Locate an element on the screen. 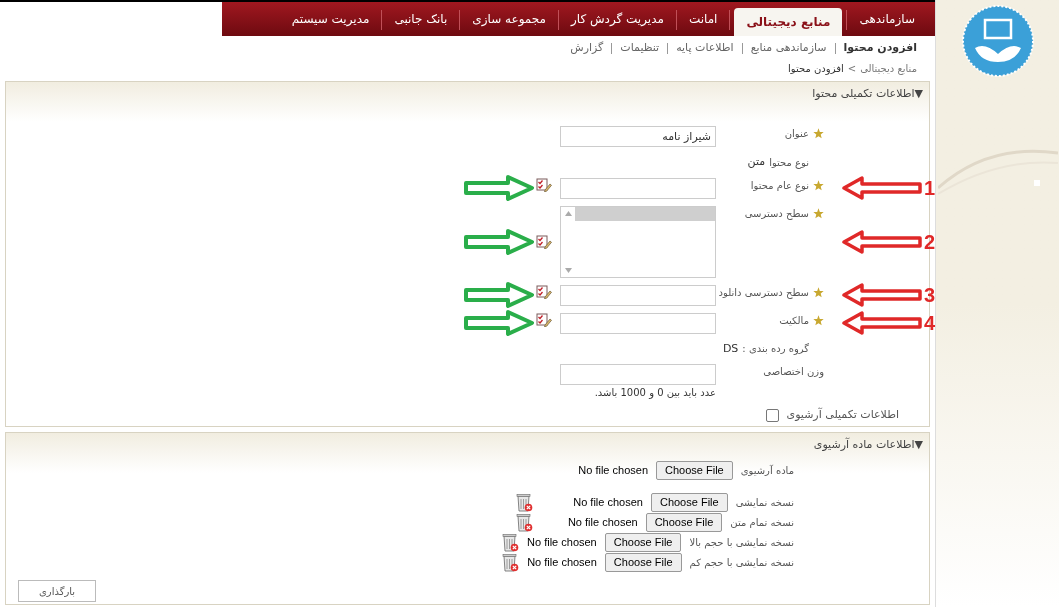 The height and width of the screenshot is (607, 1059). file-label: نسخه نمایشی با حجم بالا is located at coordinates (741, 543).